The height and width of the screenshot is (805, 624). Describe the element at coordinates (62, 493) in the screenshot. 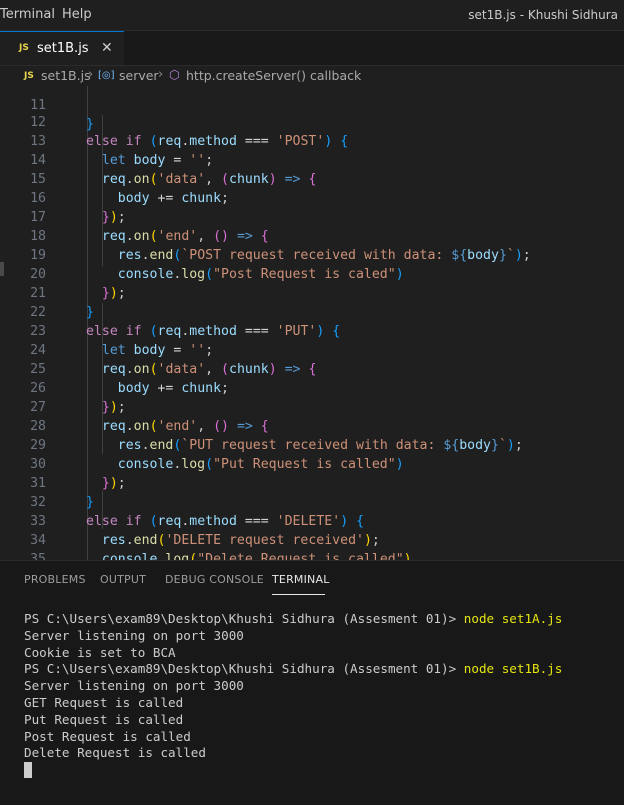

I see `code-line: 31 }` at that location.